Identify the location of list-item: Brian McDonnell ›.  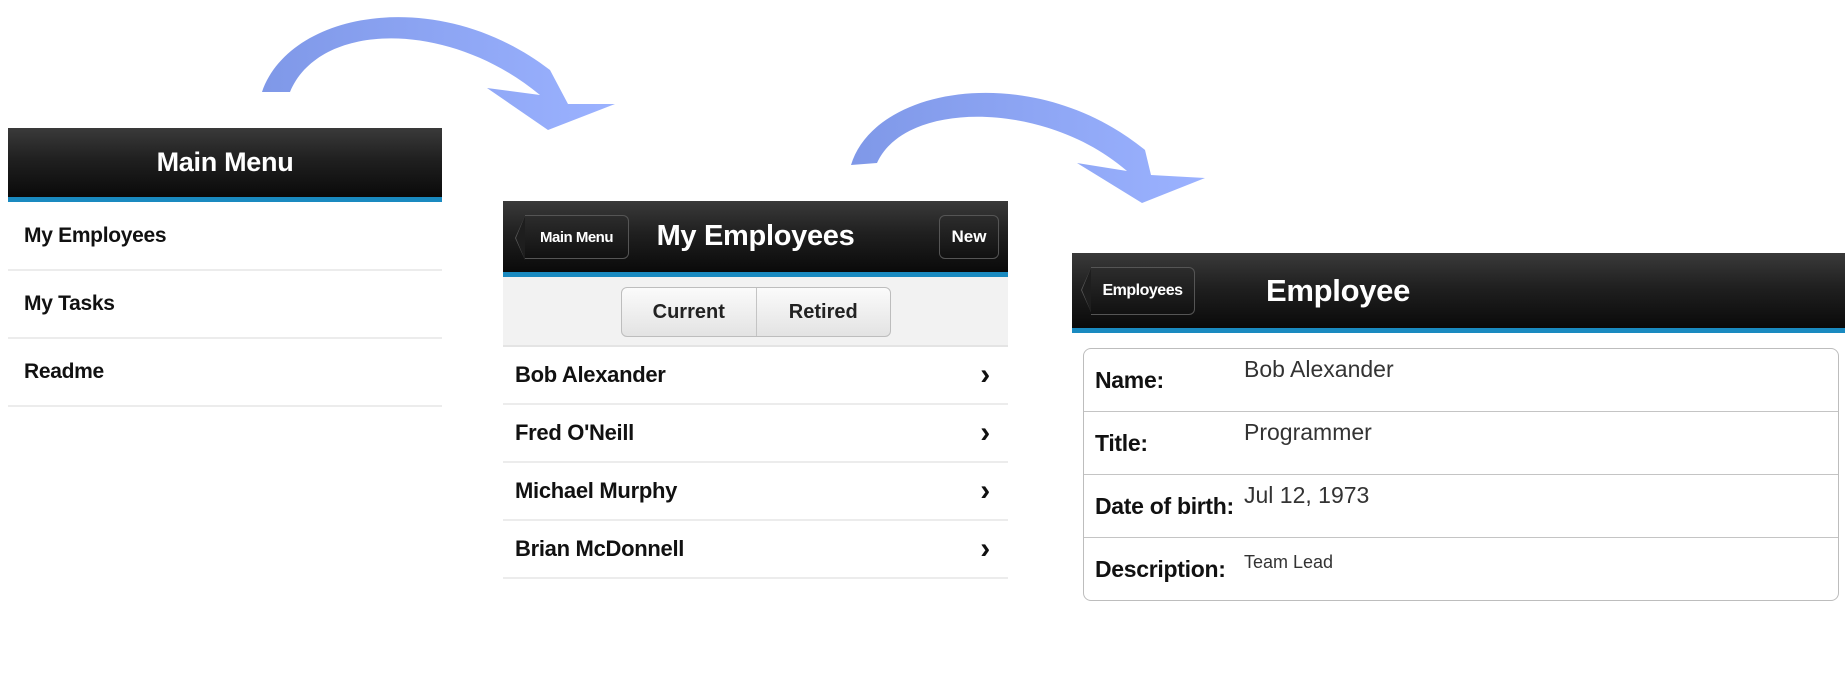
(755, 550).